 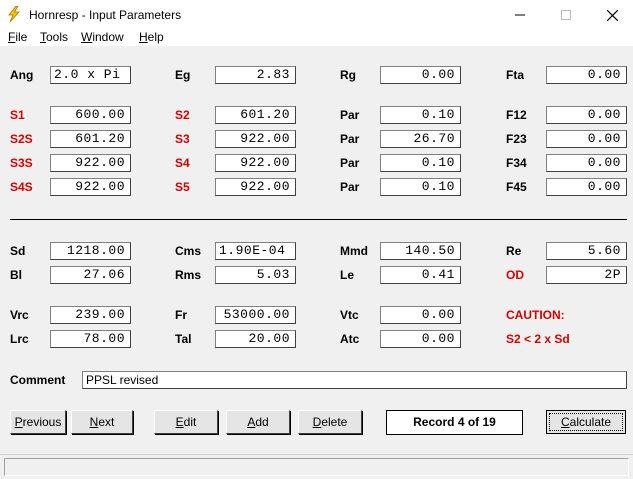 What do you see at coordinates (420, 251) in the screenshot?
I see `field-mmd: 140.50` at bounding box center [420, 251].